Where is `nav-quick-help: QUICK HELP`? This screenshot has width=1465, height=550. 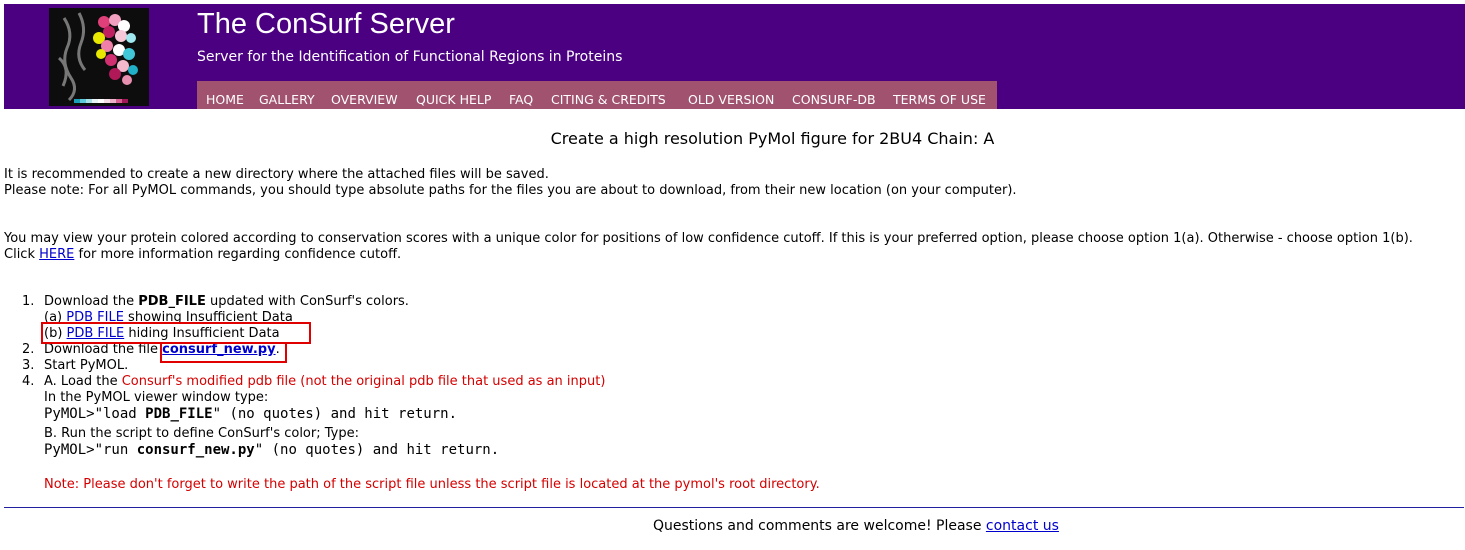
nav-quick-help: QUICK HELP is located at coordinates (453, 99).